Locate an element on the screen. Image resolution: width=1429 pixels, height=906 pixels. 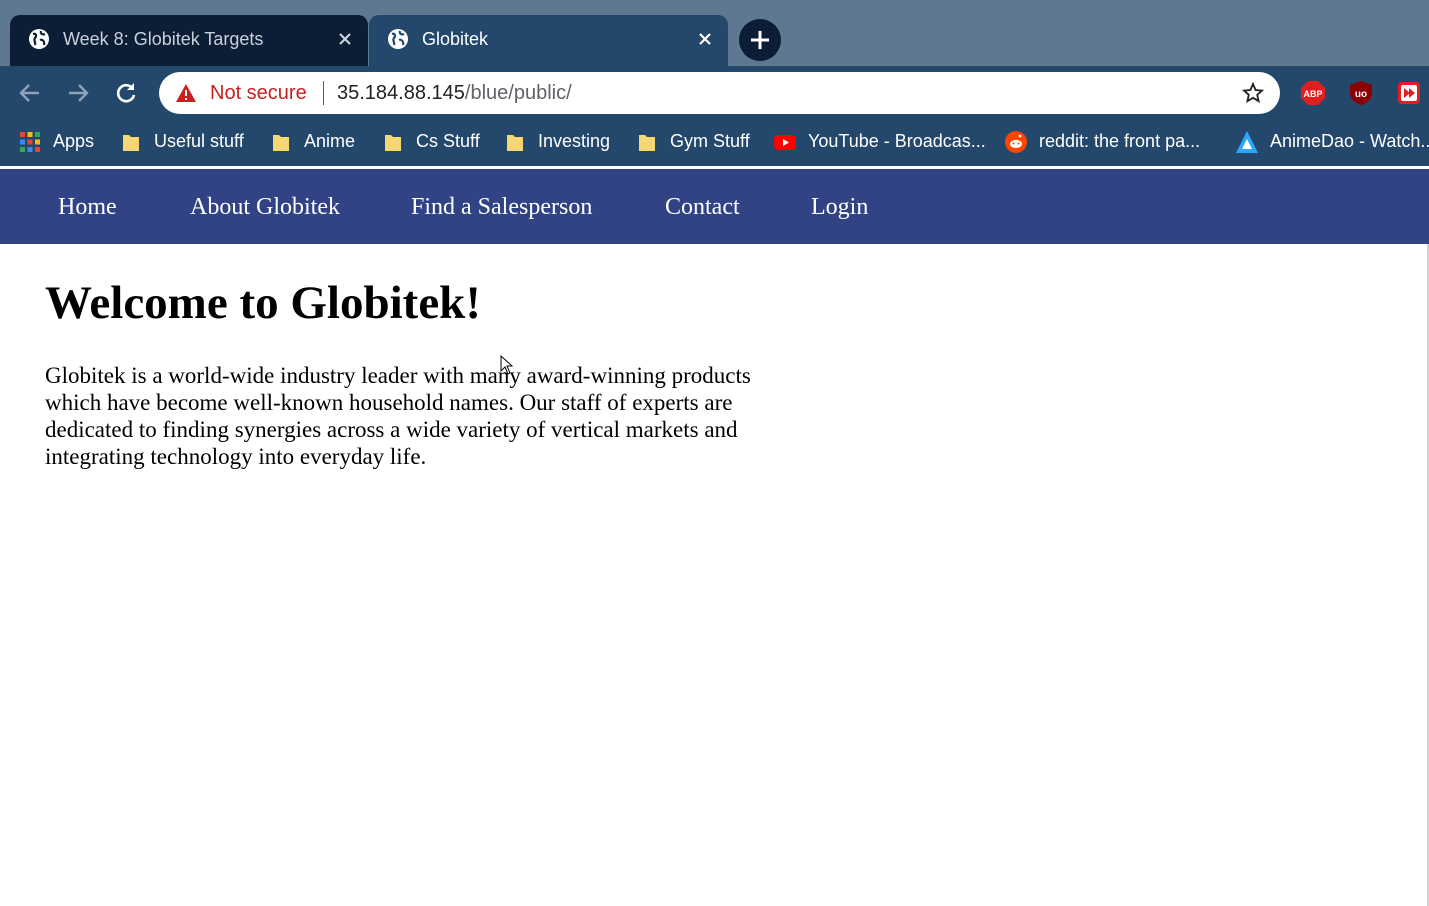
bookmark-label: Useful stuff is located at coordinates (199, 141).